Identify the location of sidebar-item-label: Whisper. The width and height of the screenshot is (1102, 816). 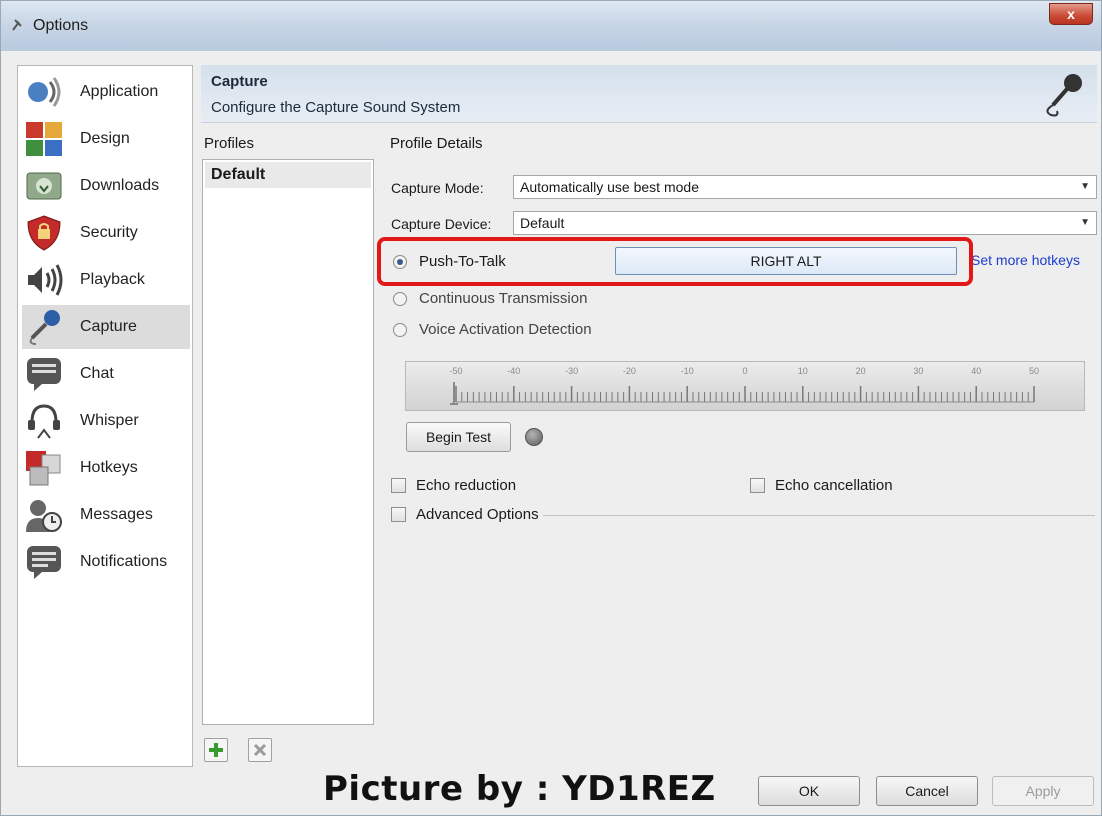
(109, 420).